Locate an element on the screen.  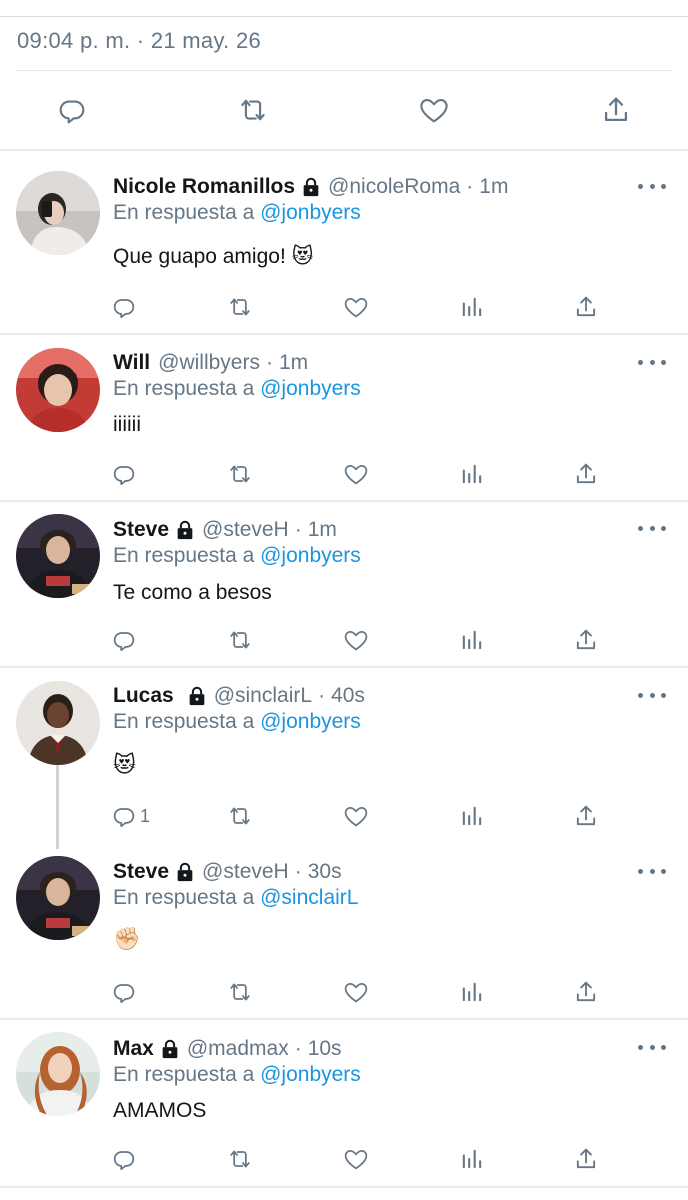
lock-icon is located at coordinates (185, 530).